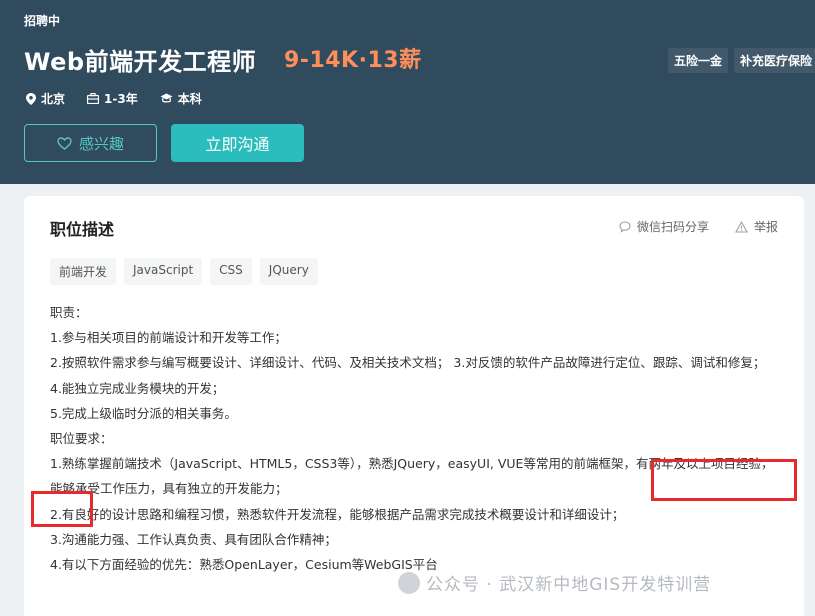  What do you see at coordinates (774, 60) in the screenshot?
I see `welfare-tag: 补充医疗保险` at bounding box center [774, 60].